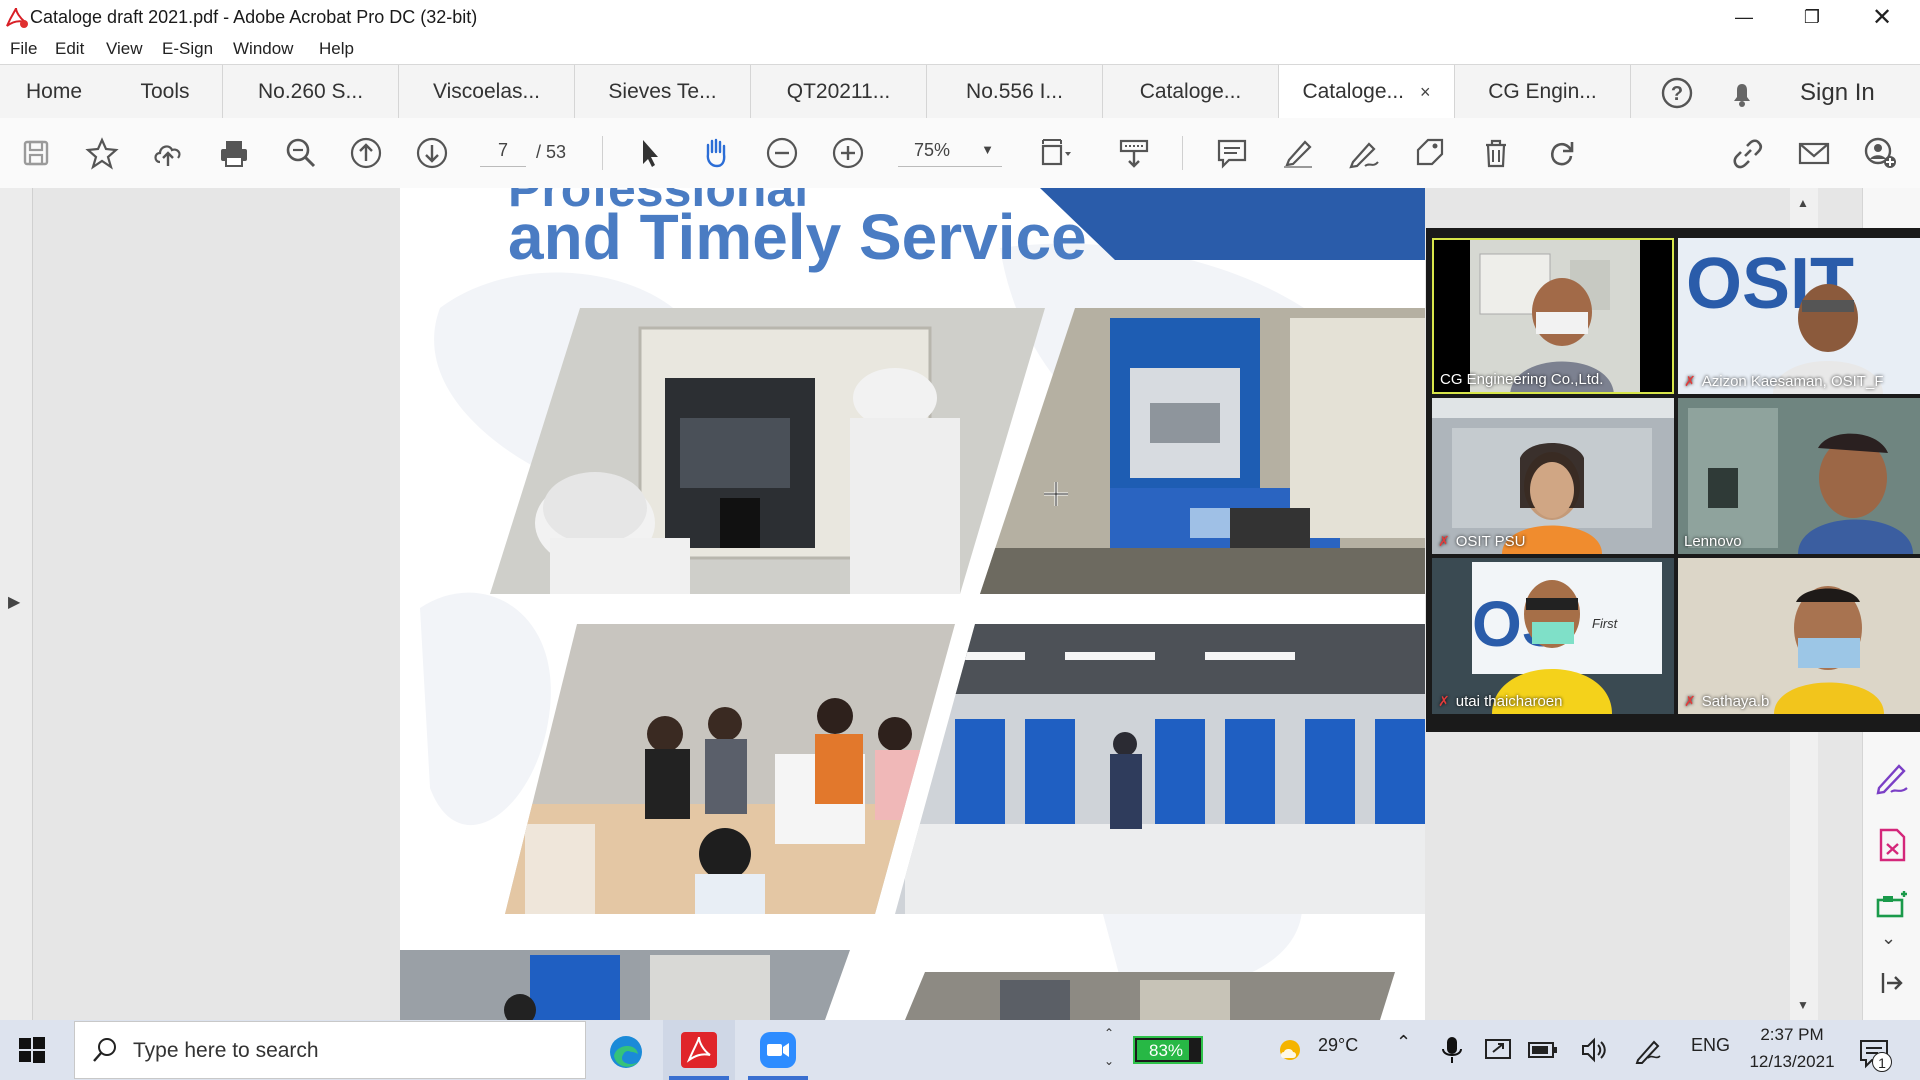 This screenshot has height=1080, width=1920. Describe the element at coordinates (1054, 153) in the screenshot. I see `page-fit-icon` at that location.